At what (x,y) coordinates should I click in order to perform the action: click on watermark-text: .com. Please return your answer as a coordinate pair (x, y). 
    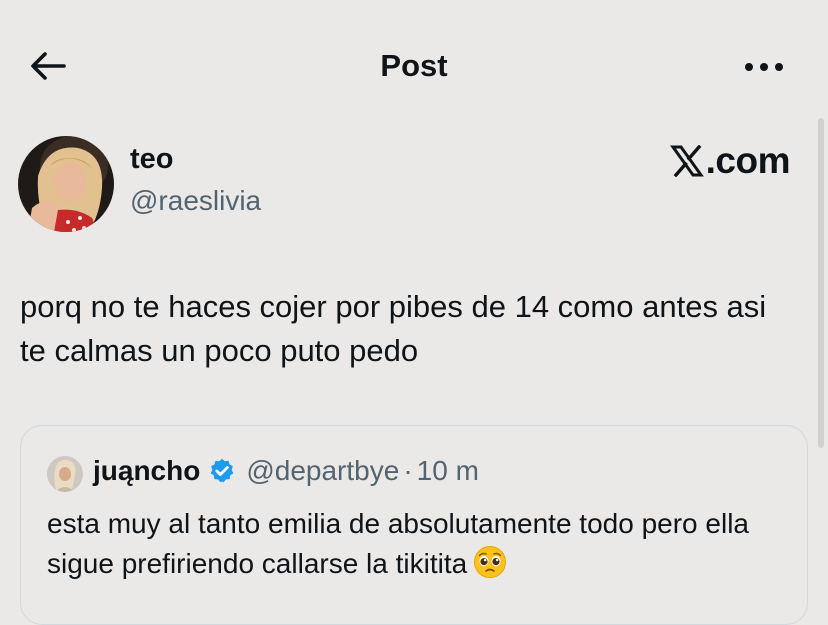
    Looking at the image, I should click on (748, 160).